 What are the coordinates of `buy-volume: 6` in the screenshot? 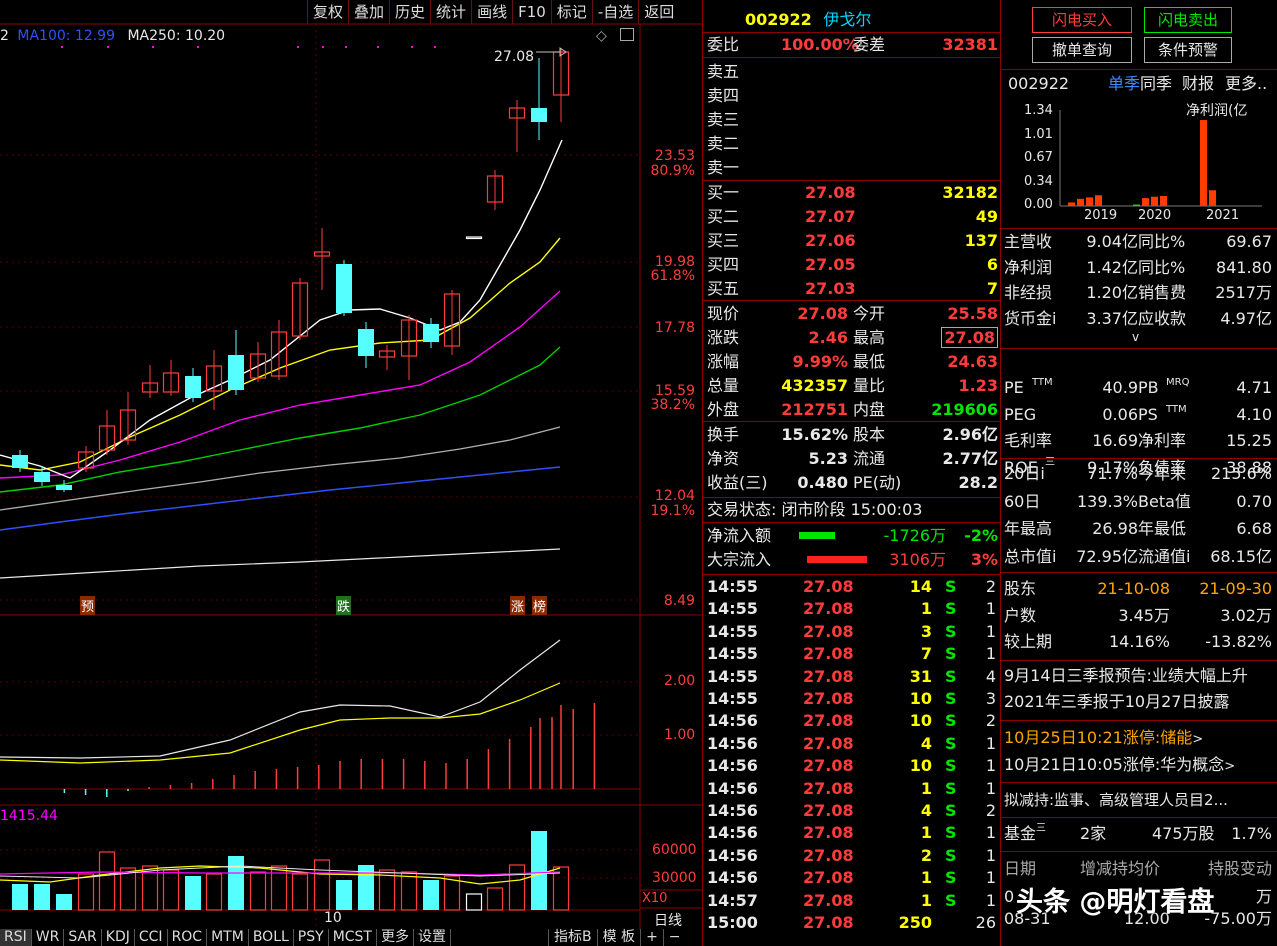 It's located at (992, 264).